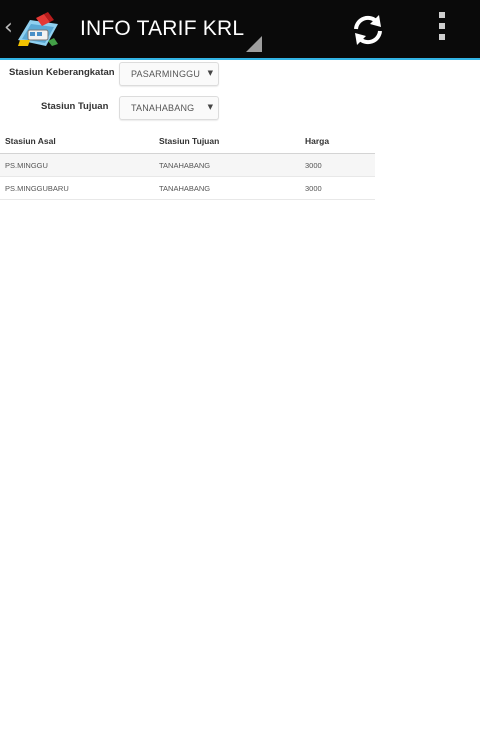 The height and width of the screenshot is (749, 480). I want to click on destination-label: Stasiun Tujuan, so click(75, 106).